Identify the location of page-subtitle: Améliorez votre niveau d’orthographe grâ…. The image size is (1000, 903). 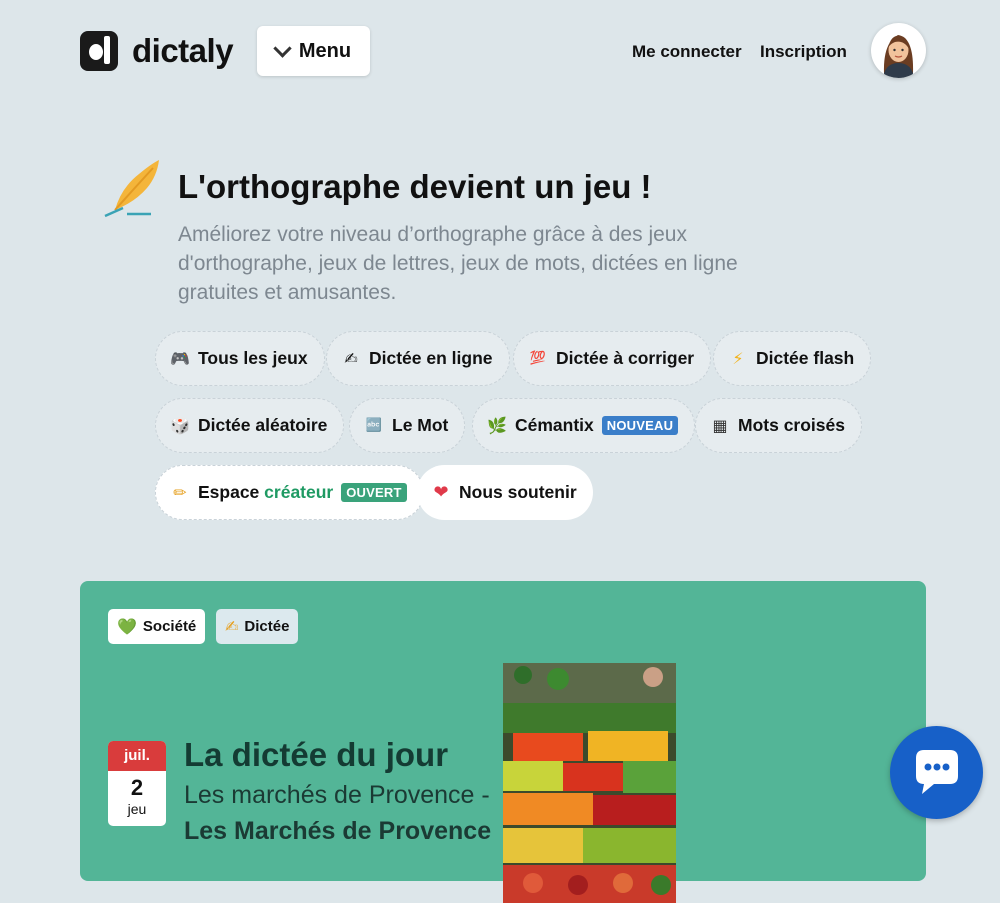
(458, 263).